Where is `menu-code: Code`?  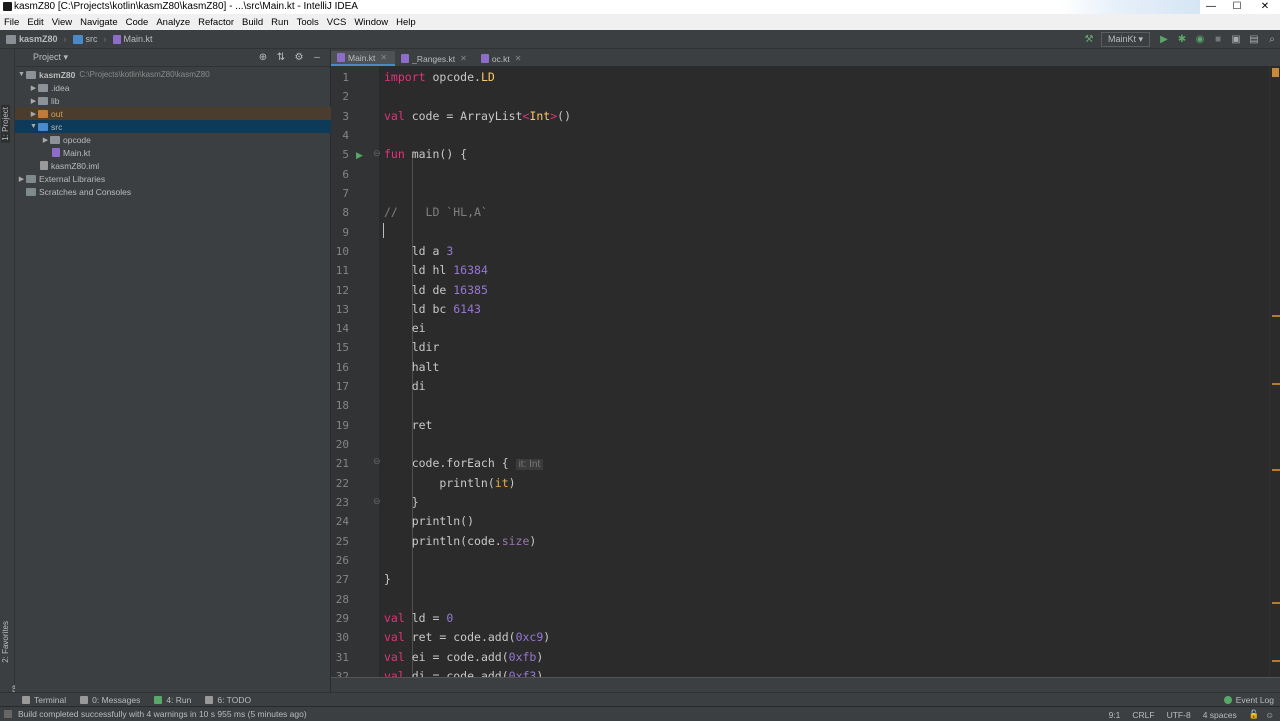
menu-code: Code is located at coordinates (137, 22).